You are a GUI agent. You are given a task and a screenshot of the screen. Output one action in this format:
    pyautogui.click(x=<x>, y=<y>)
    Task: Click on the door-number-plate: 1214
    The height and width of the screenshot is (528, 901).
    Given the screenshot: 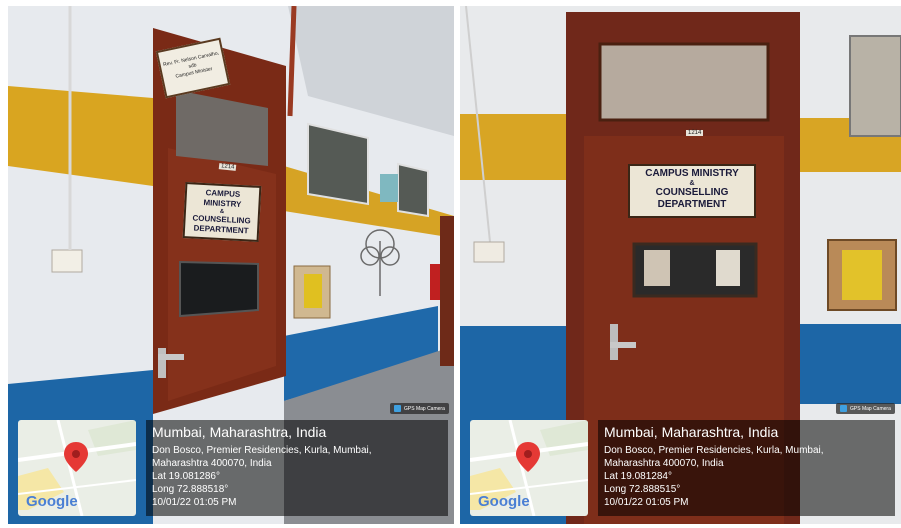 What is the action you would take?
    pyautogui.click(x=695, y=133)
    